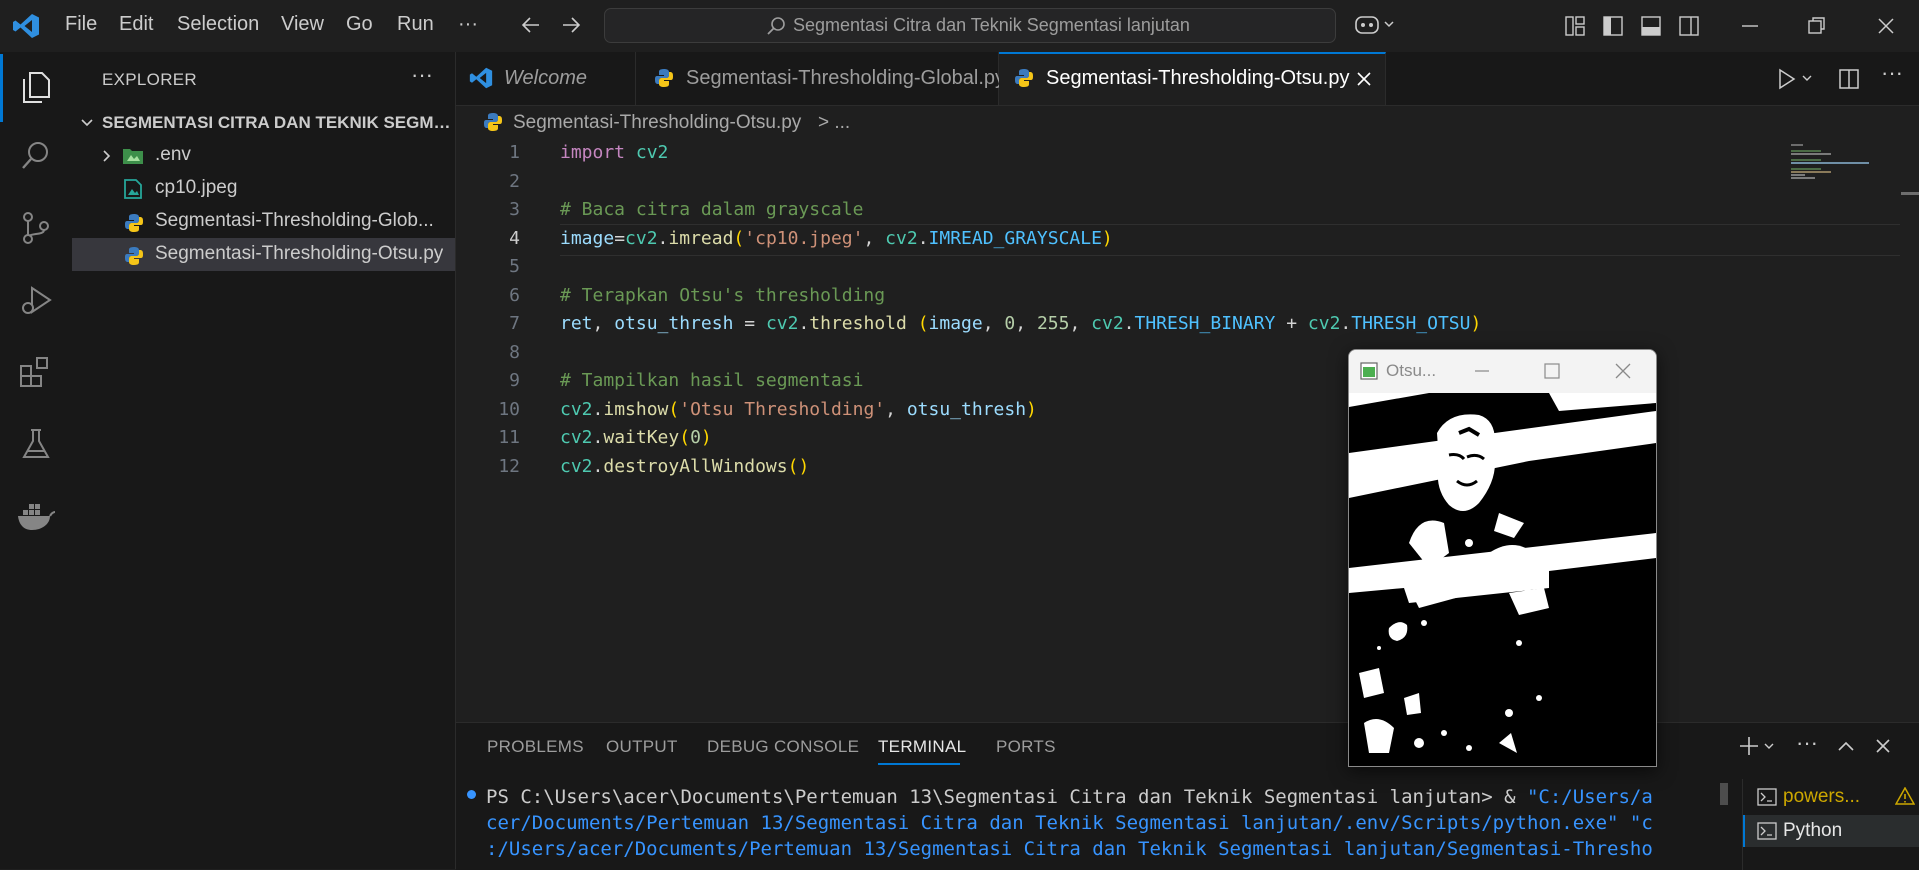 Image resolution: width=1919 pixels, height=870 pixels. What do you see at coordinates (36, 87) in the screenshot?
I see `explorer-icon` at bounding box center [36, 87].